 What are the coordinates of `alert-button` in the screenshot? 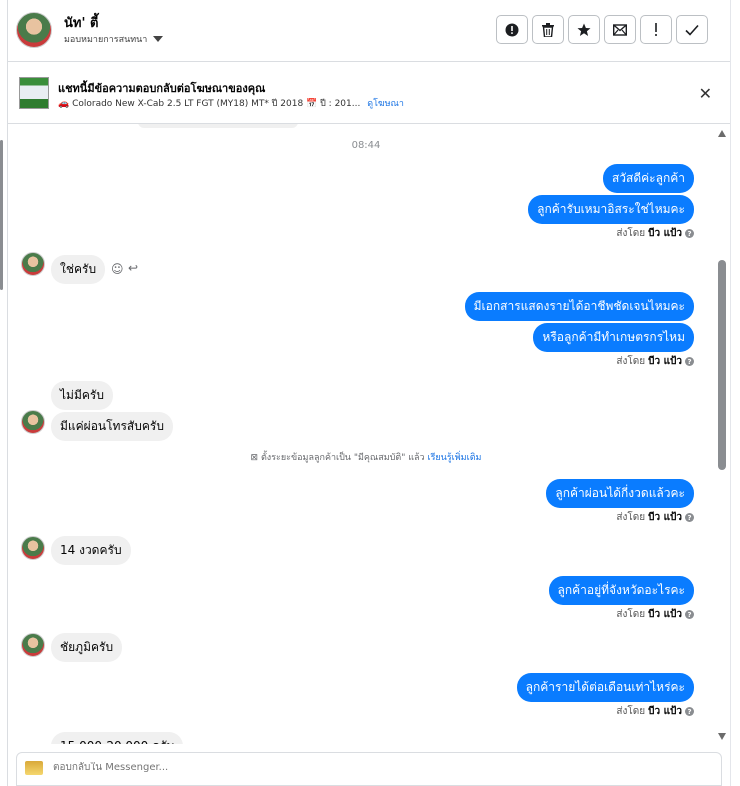 It's located at (512, 29).